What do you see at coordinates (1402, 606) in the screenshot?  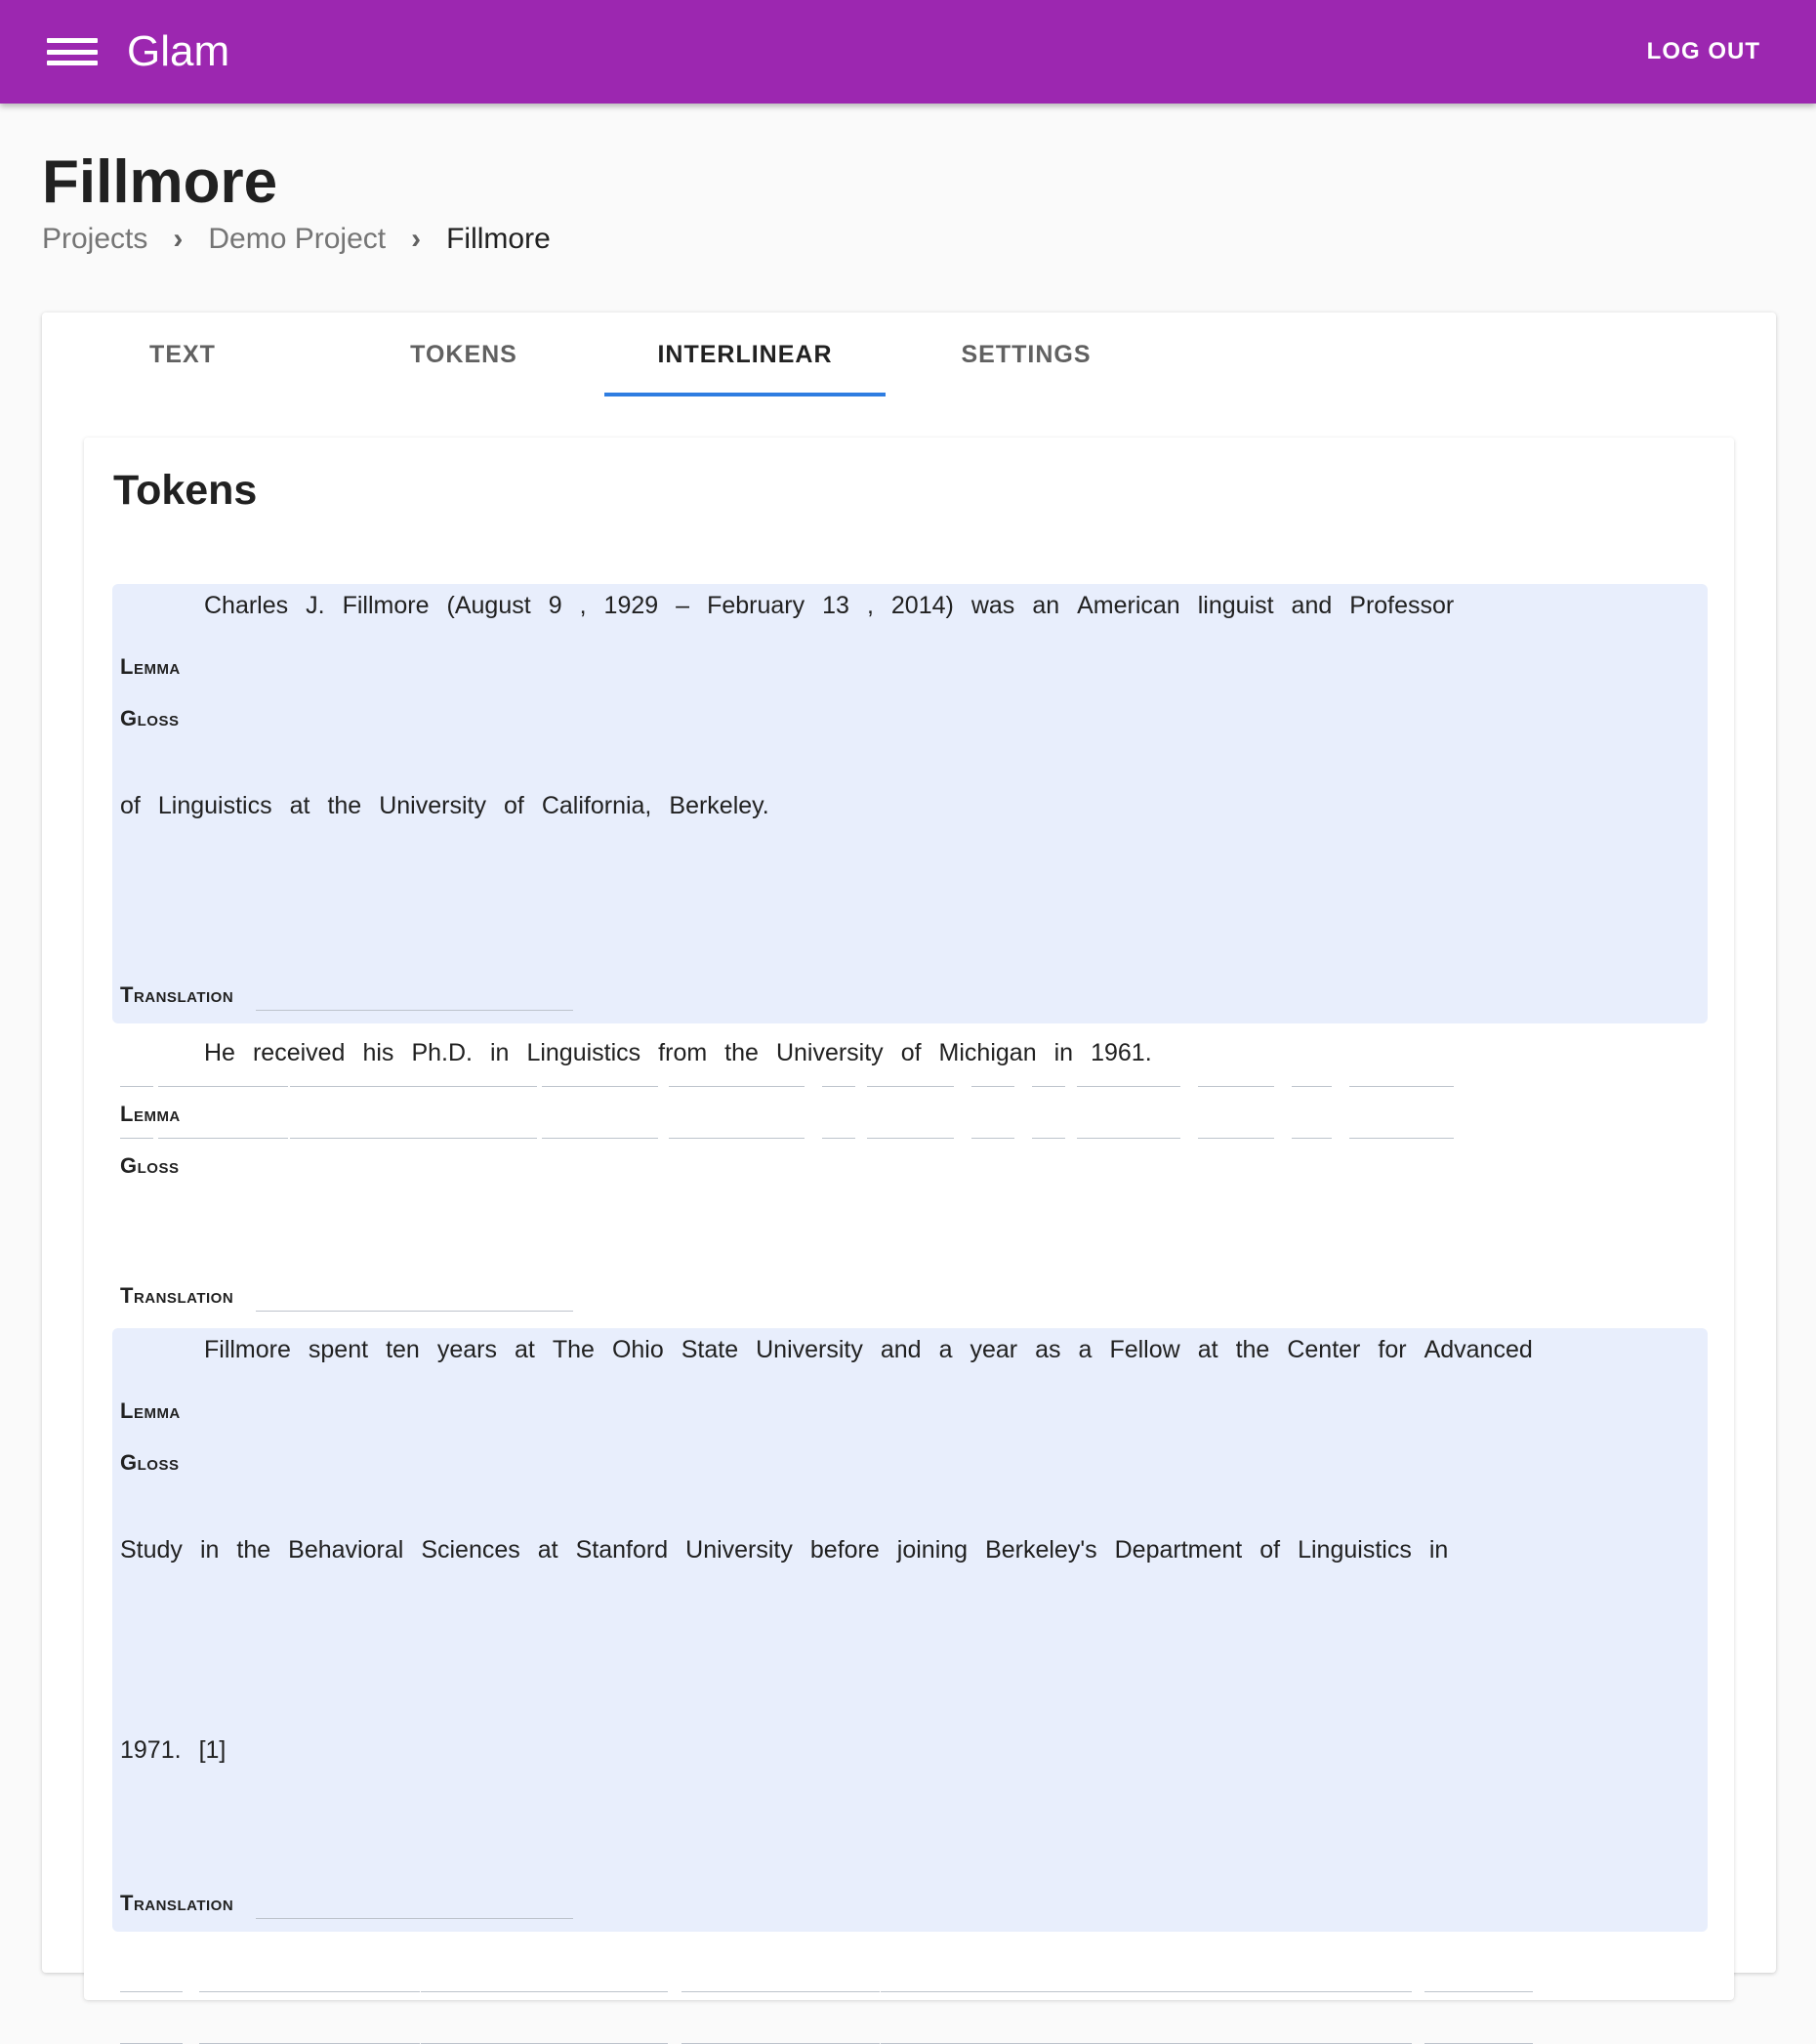 I see `token: Professor` at bounding box center [1402, 606].